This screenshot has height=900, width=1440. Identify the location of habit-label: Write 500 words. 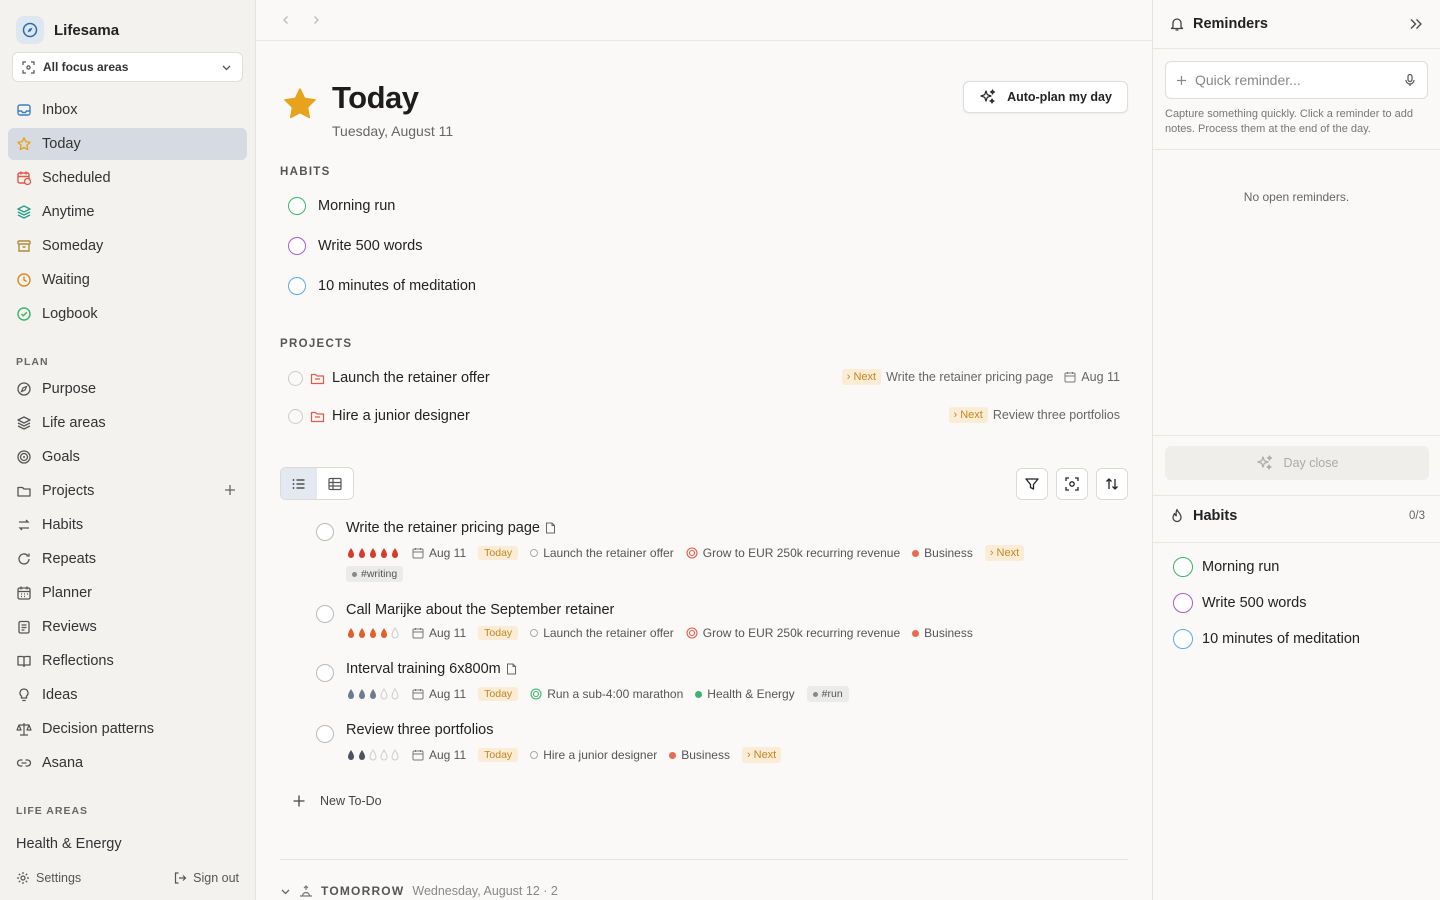
(370, 246).